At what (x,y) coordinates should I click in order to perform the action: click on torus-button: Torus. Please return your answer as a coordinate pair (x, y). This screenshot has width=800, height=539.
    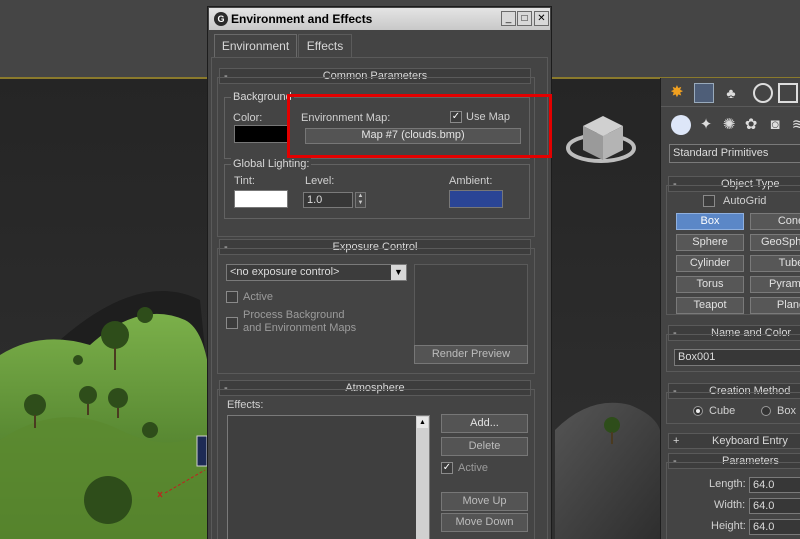
    Looking at the image, I should click on (710, 284).